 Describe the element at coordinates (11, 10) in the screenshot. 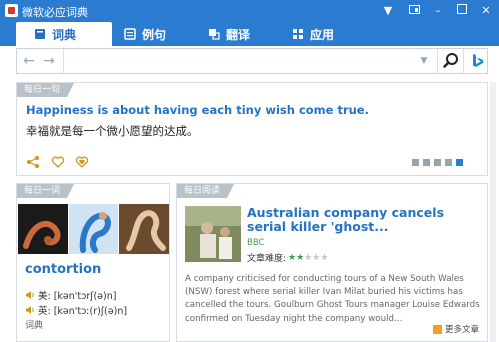

I see `app-logo-icon` at that location.